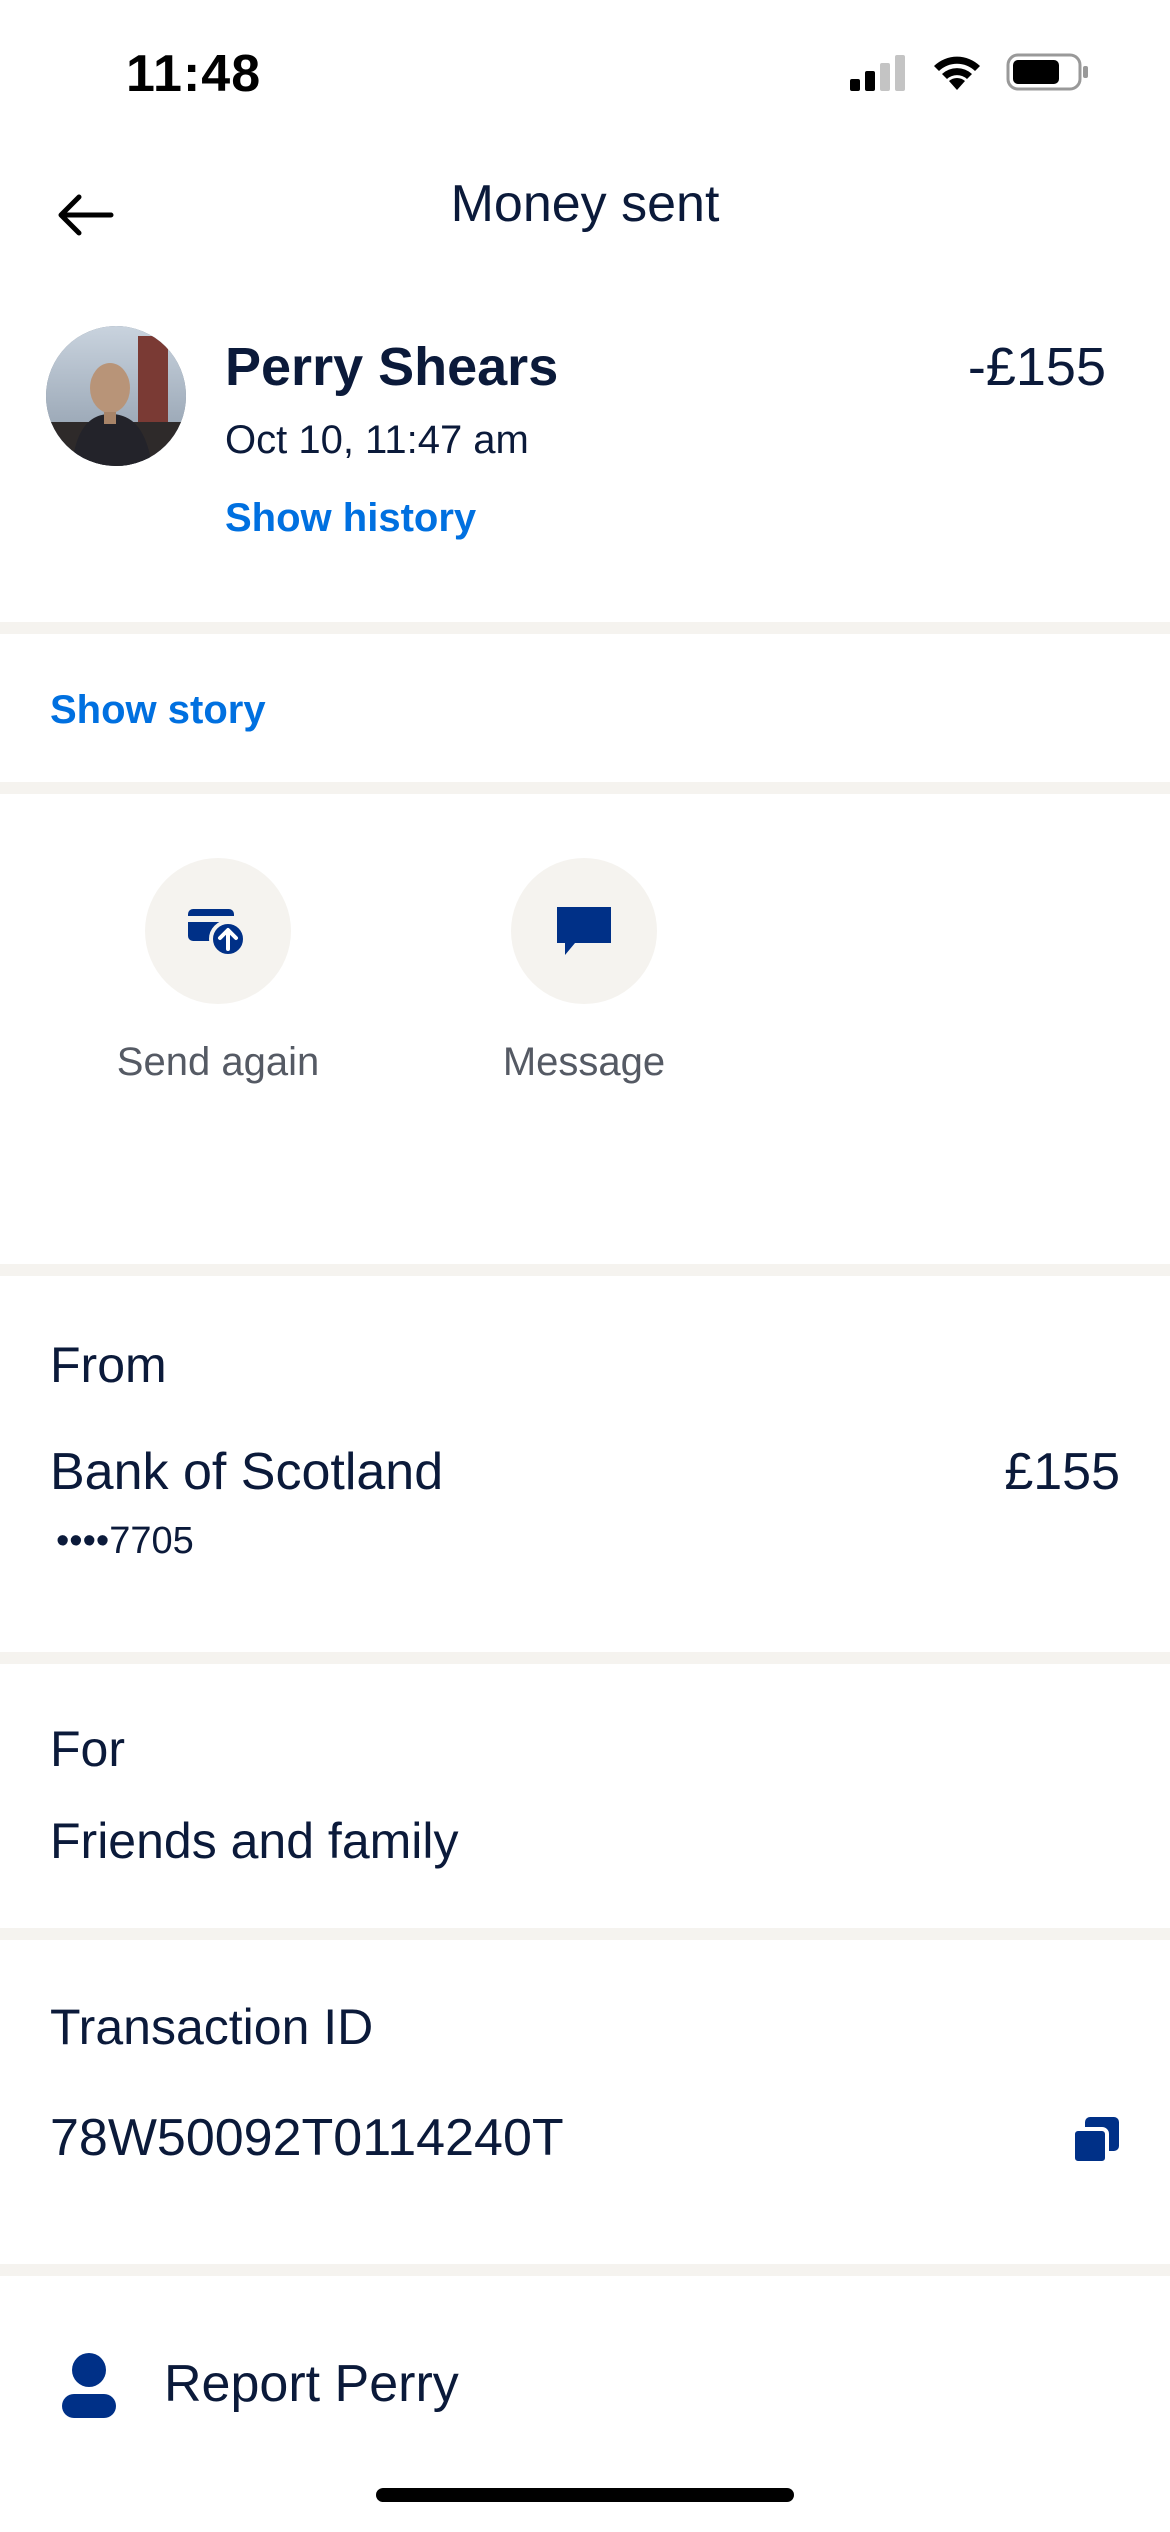 This screenshot has width=1170, height=2532. What do you see at coordinates (87, 1749) in the screenshot?
I see `for-label: For` at bounding box center [87, 1749].